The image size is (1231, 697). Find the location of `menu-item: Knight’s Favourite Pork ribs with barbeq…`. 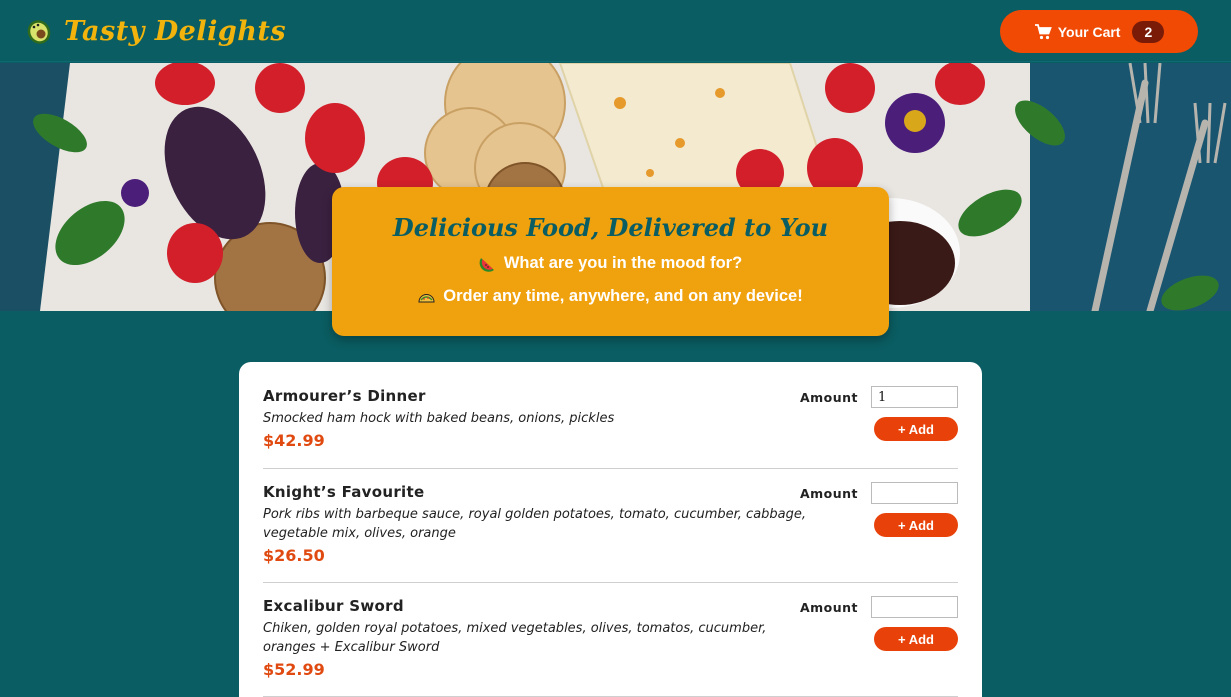

menu-item: Knight’s Favourite Pork ribs with barbeq… is located at coordinates (610, 526).